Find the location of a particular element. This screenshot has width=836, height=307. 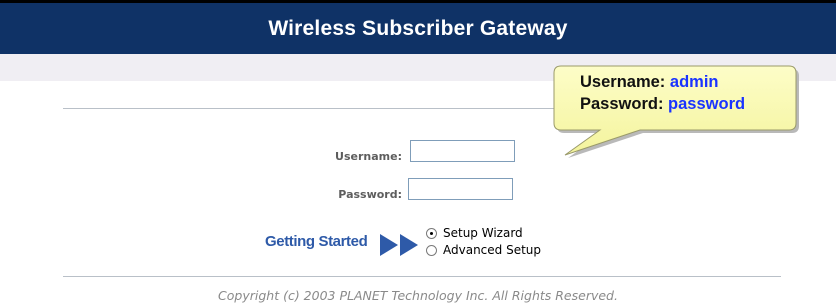

credentials-callout-bubble is located at coordinates (676, 111).